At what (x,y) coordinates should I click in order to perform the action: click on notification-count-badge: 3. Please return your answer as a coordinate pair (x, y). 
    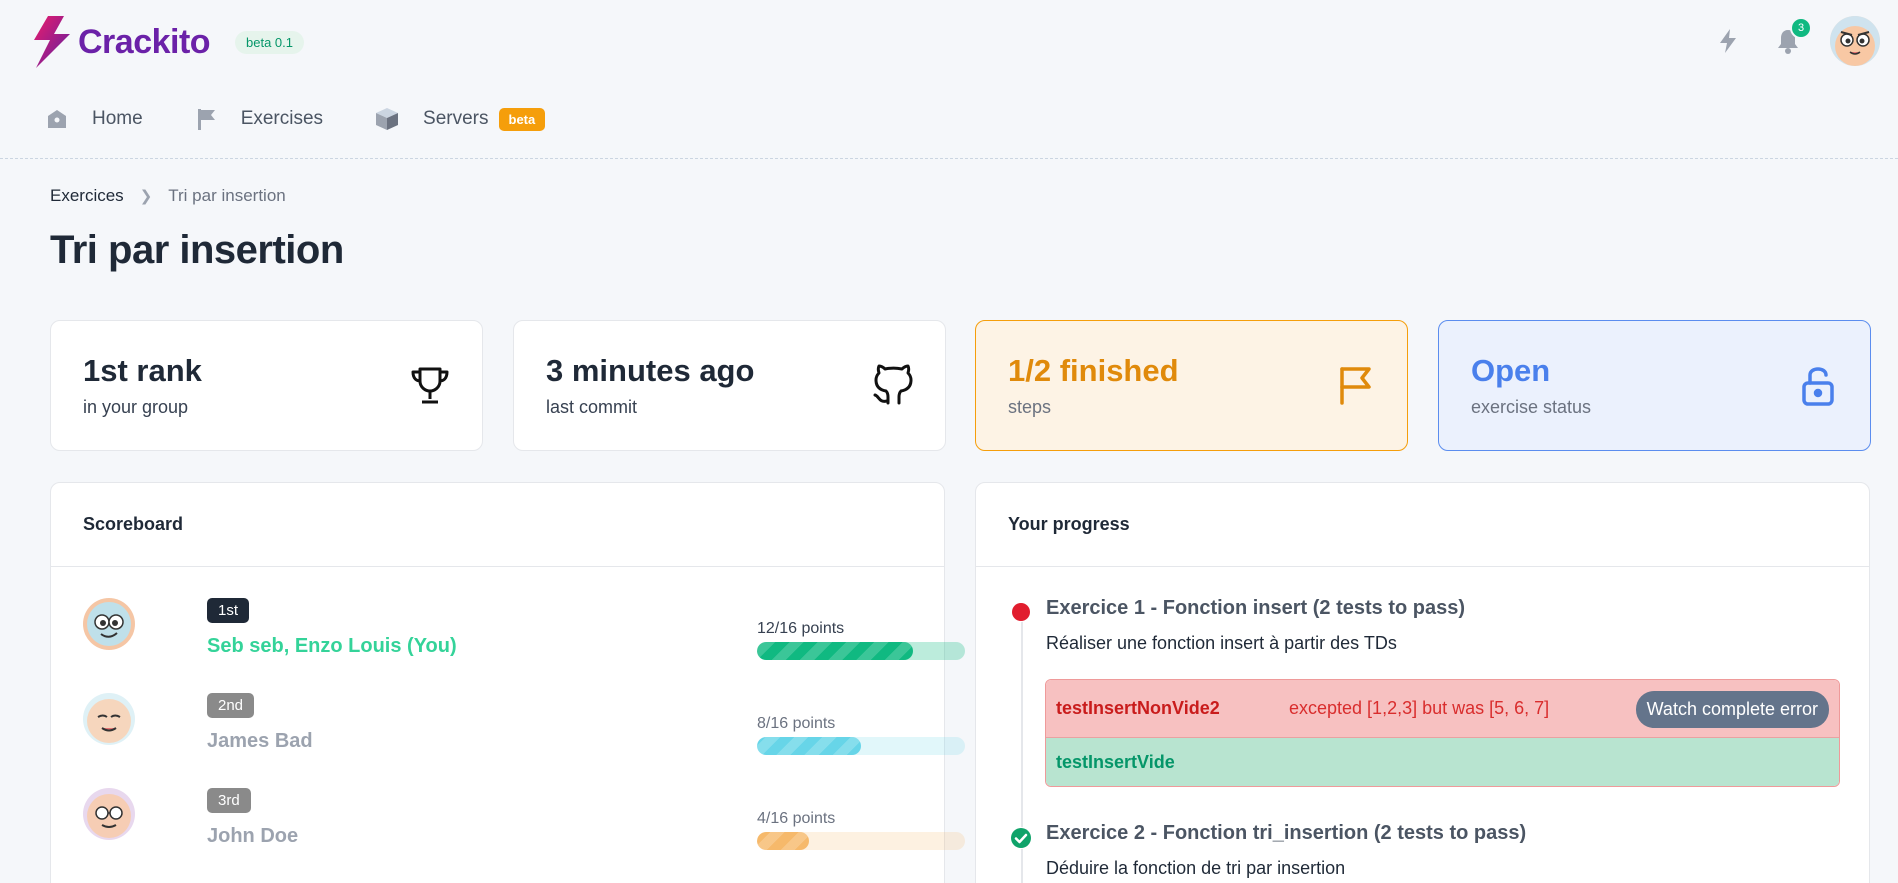
    Looking at the image, I should click on (1801, 28).